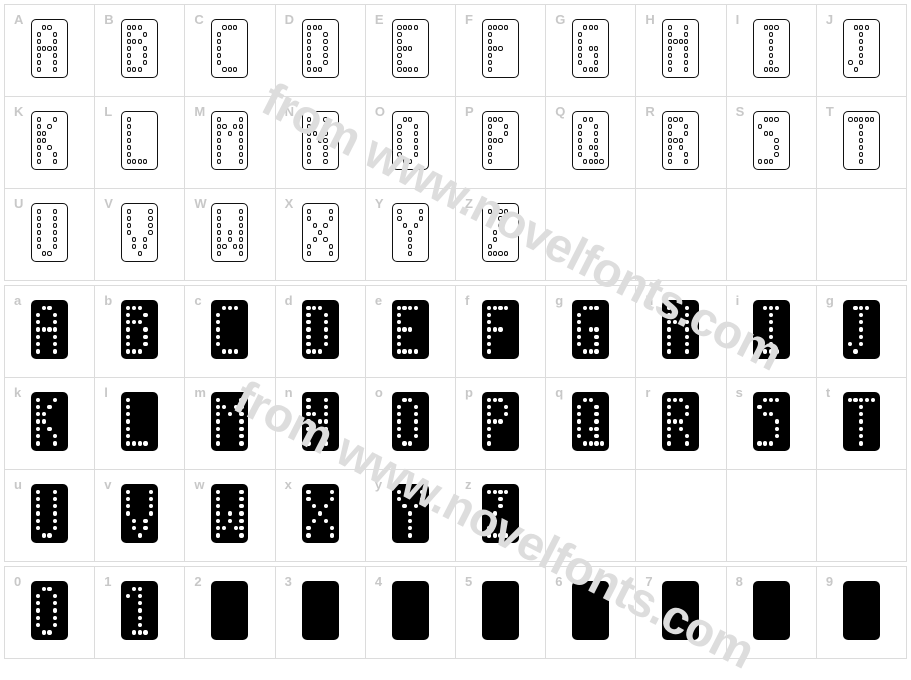  I want to click on glyph-cell-uppercase: K, so click(50, 143).